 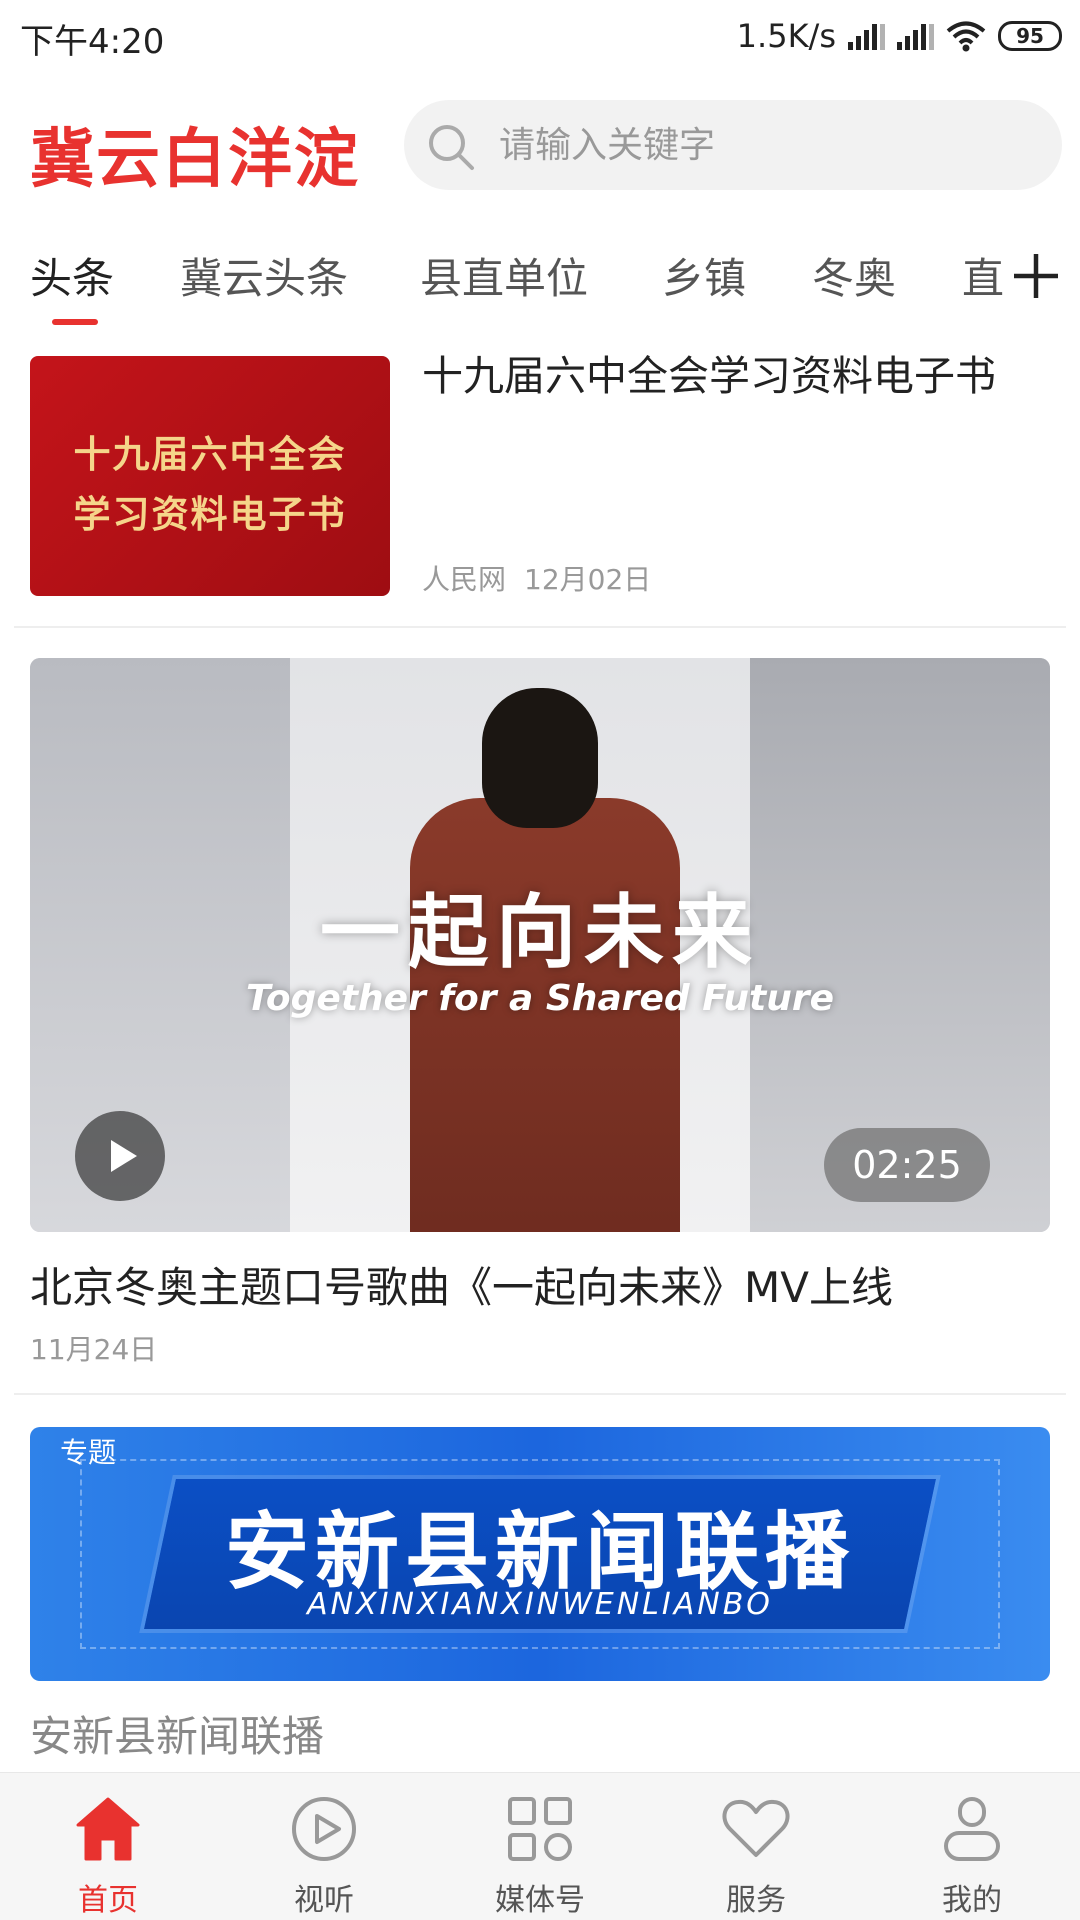 I want to click on wifi-icon, so click(x=966, y=36).